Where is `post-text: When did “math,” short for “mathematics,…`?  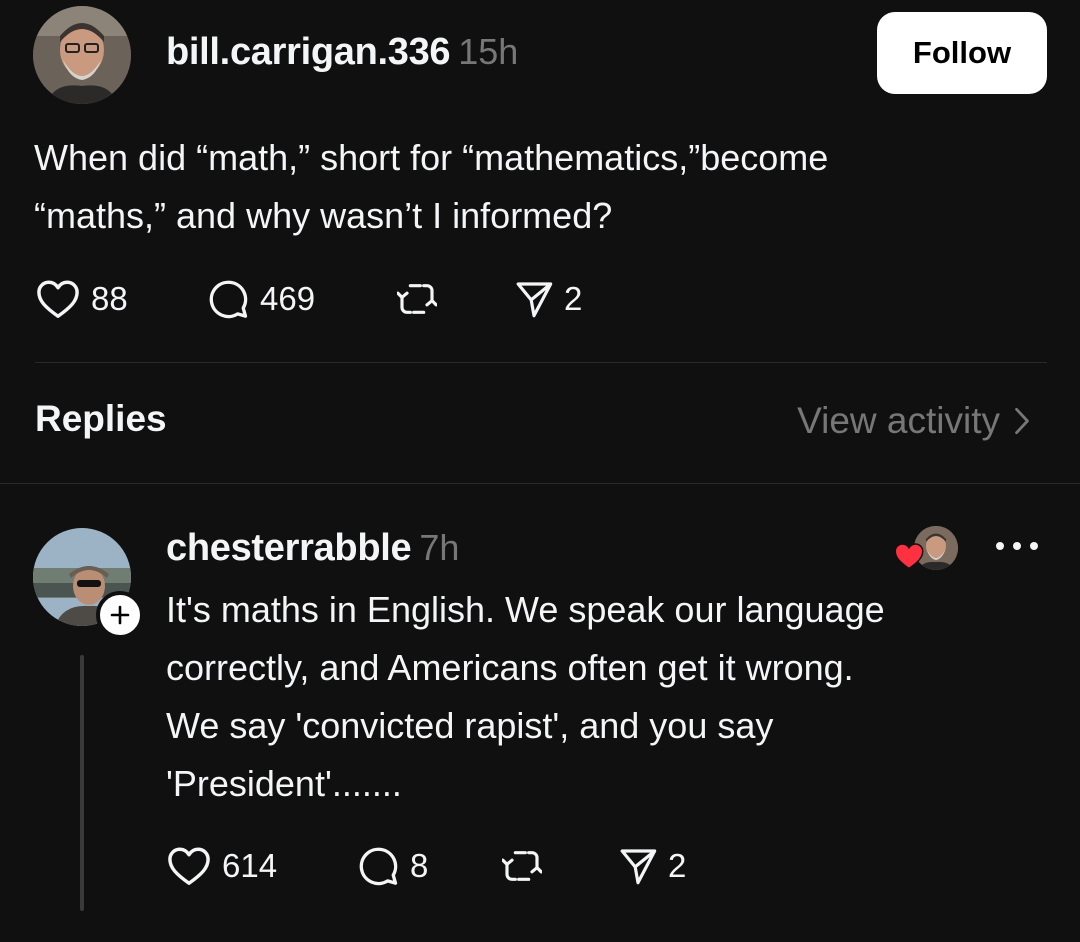 post-text: When did “math,” short for “mathematics,… is located at coordinates (431, 186).